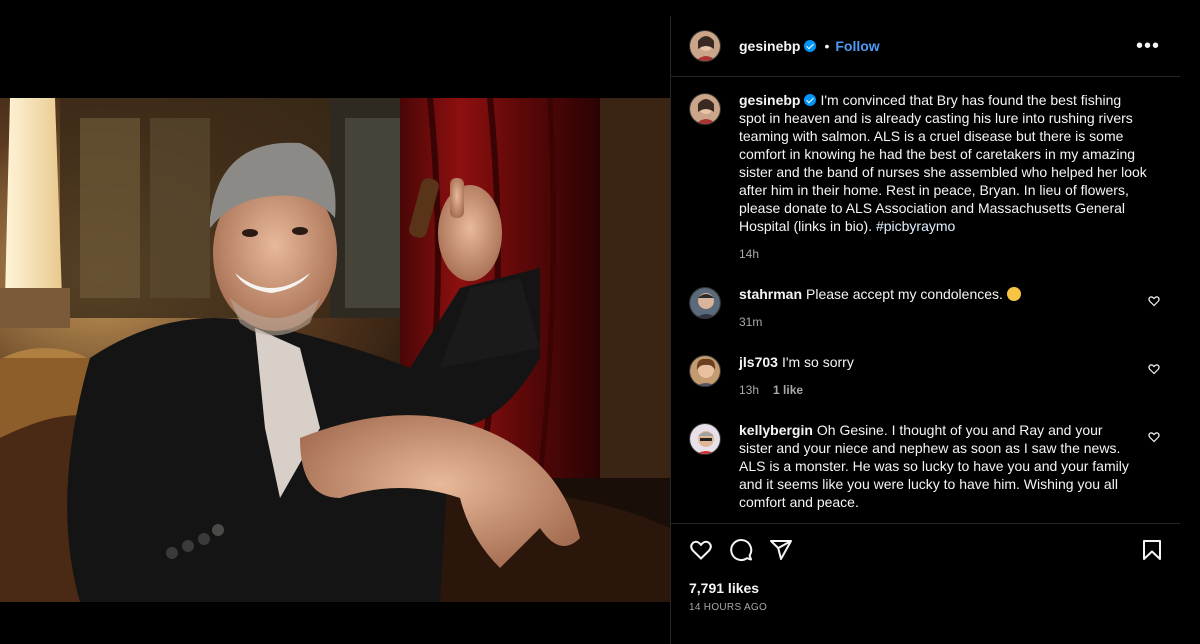 Image resolution: width=1200 pixels, height=644 pixels. I want to click on likes-count: 7,791 likes, so click(925, 586).